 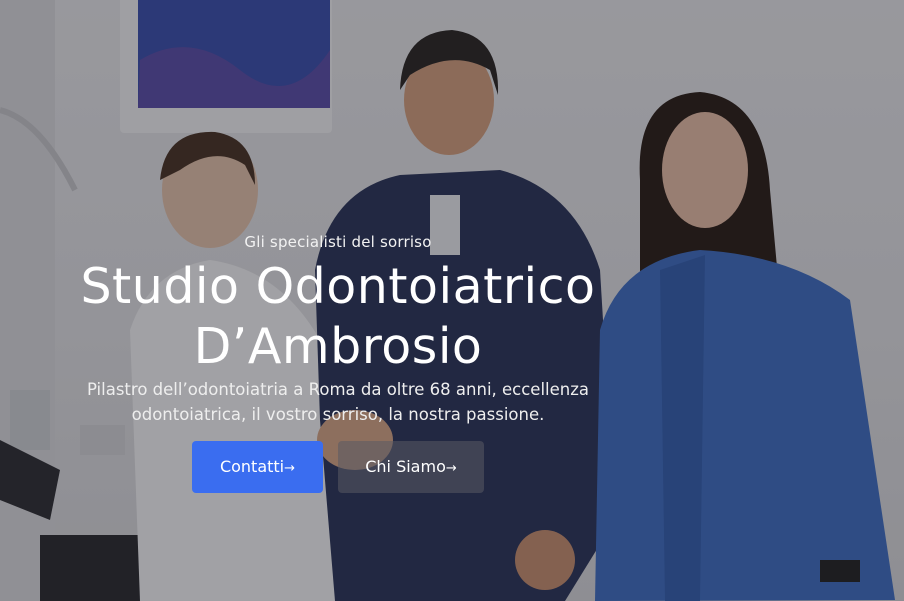 I want to click on contatti-button-label: Contatti, so click(x=252, y=466).